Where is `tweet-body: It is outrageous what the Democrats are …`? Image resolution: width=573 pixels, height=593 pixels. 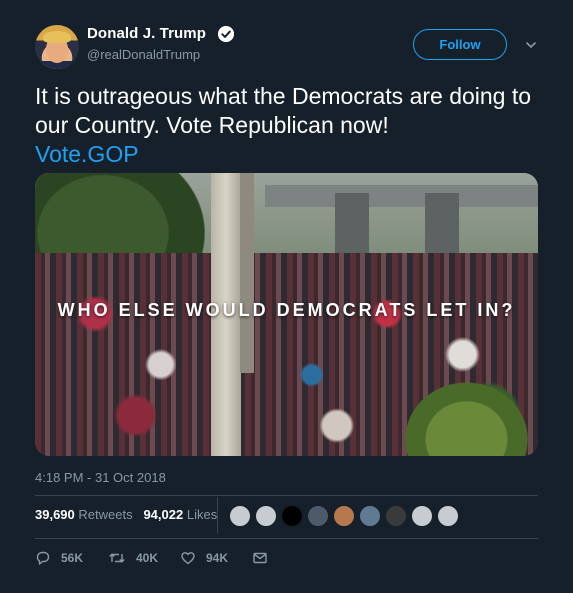 tweet-body: It is outrageous what the Democrats are … is located at coordinates (290, 125).